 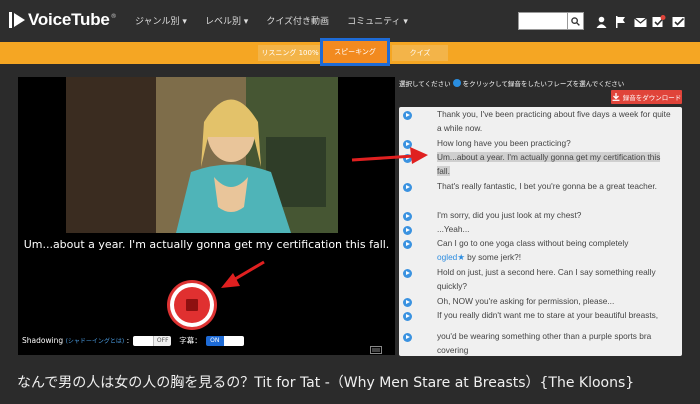 I want to click on transcript-instruction: 選択してください をクリックして録音をしたいフレーズを選んでください, so click(x=511, y=83).